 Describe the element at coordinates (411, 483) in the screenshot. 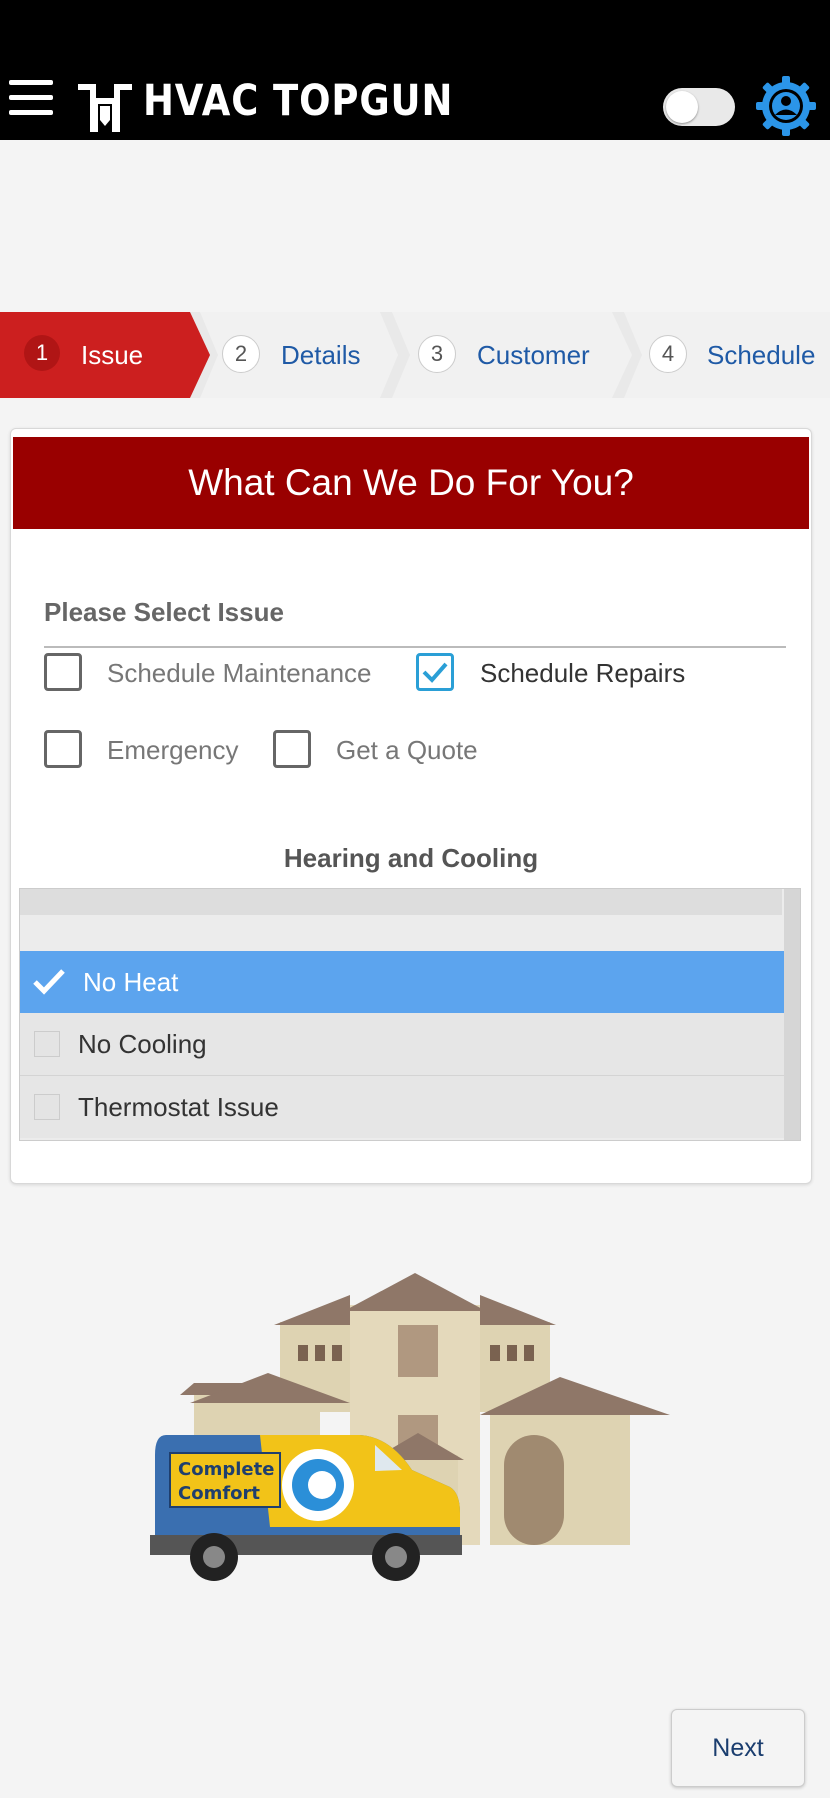

I see `card-title: What Can We Do For You?` at that location.